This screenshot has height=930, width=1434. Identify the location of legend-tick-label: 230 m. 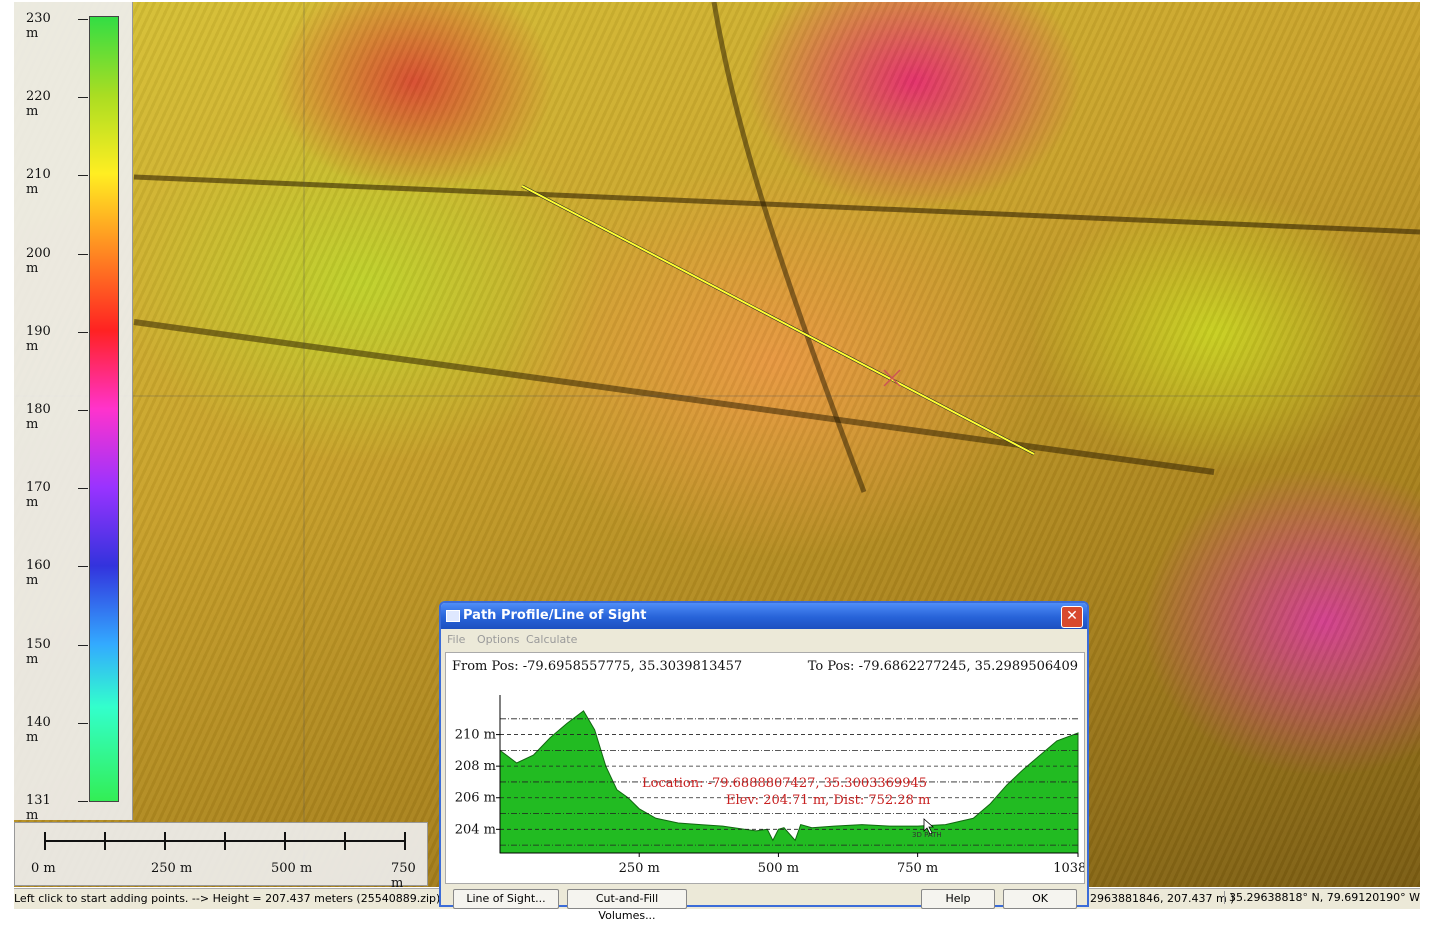
(38, 26).